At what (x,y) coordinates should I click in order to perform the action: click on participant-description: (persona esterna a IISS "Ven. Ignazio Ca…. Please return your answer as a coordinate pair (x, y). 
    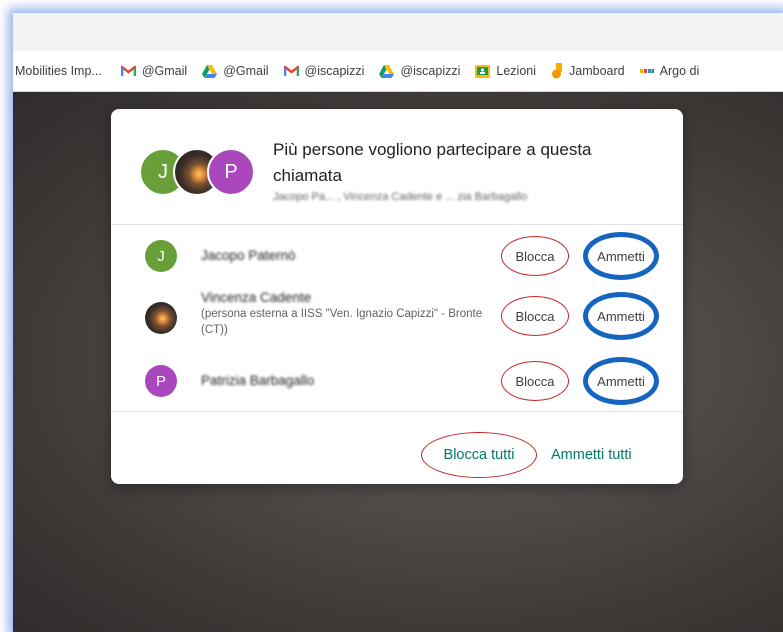
    Looking at the image, I should click on (342, 322).